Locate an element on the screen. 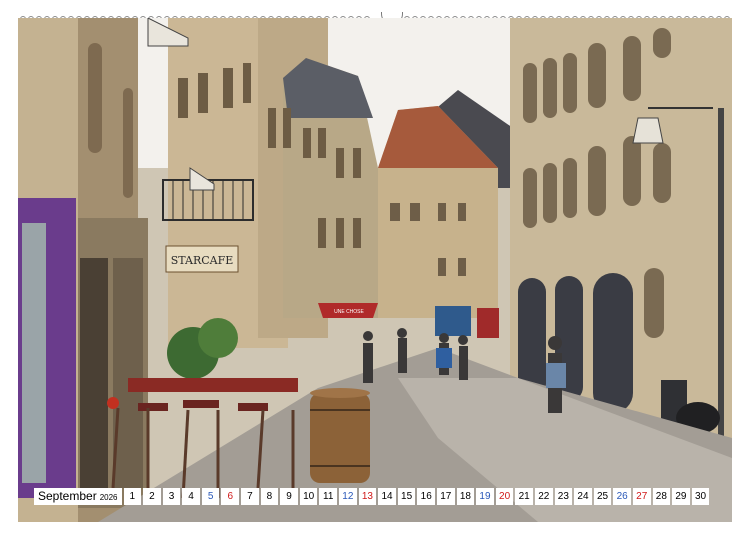 The width and height of the screenshot is (750, 540). day-cell-21: 21 is located at coordinates (524, 496).